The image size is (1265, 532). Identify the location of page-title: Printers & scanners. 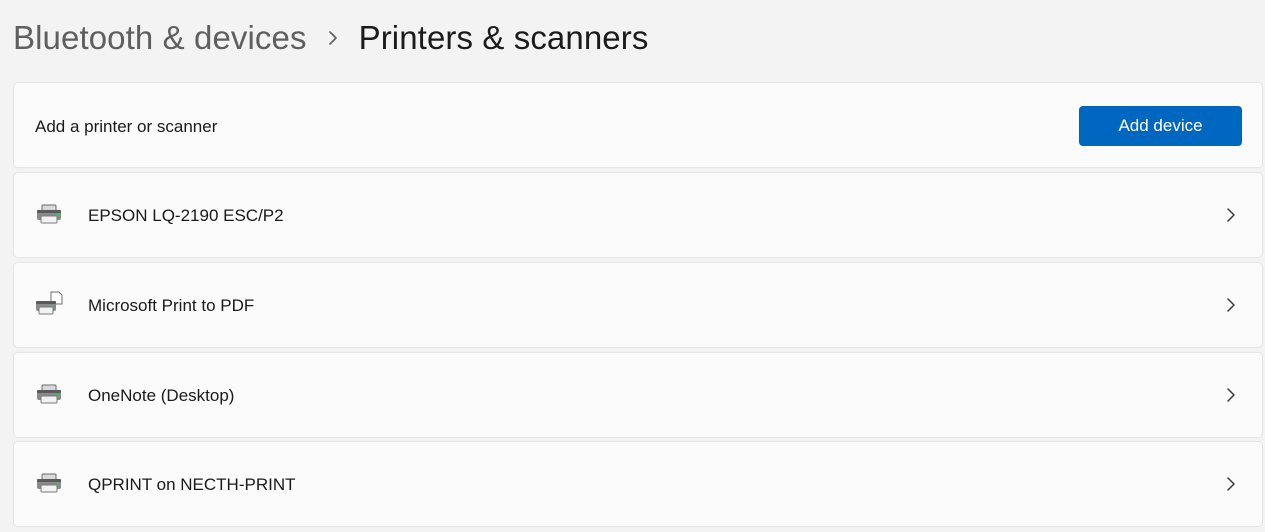
(503, 37).